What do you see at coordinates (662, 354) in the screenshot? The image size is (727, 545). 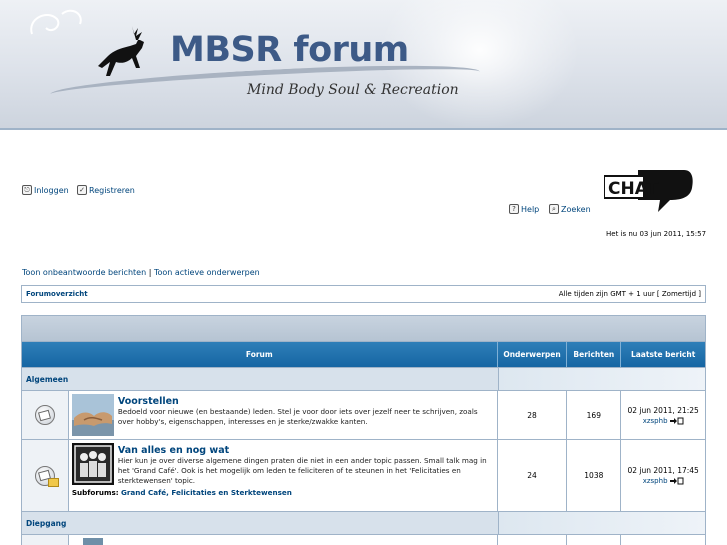 I see `col-last-post: Laatste bericht` at bounding box center [662, 354].